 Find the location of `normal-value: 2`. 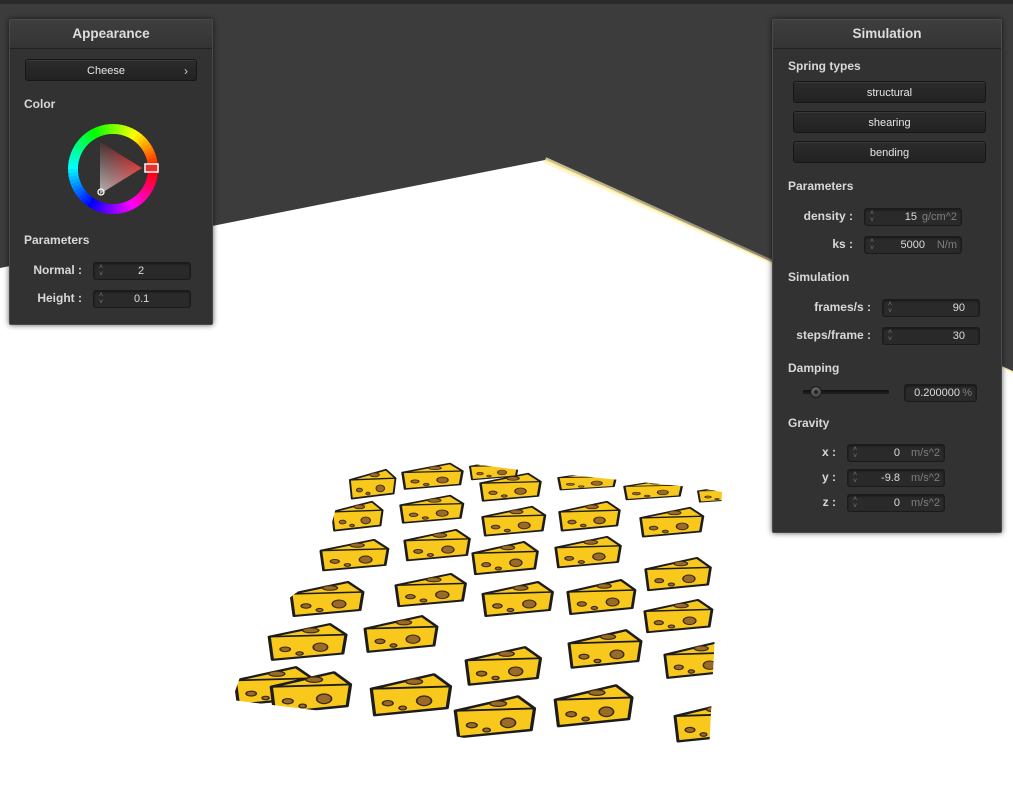

normal-value: 2 is located at coordinates (141, 271).